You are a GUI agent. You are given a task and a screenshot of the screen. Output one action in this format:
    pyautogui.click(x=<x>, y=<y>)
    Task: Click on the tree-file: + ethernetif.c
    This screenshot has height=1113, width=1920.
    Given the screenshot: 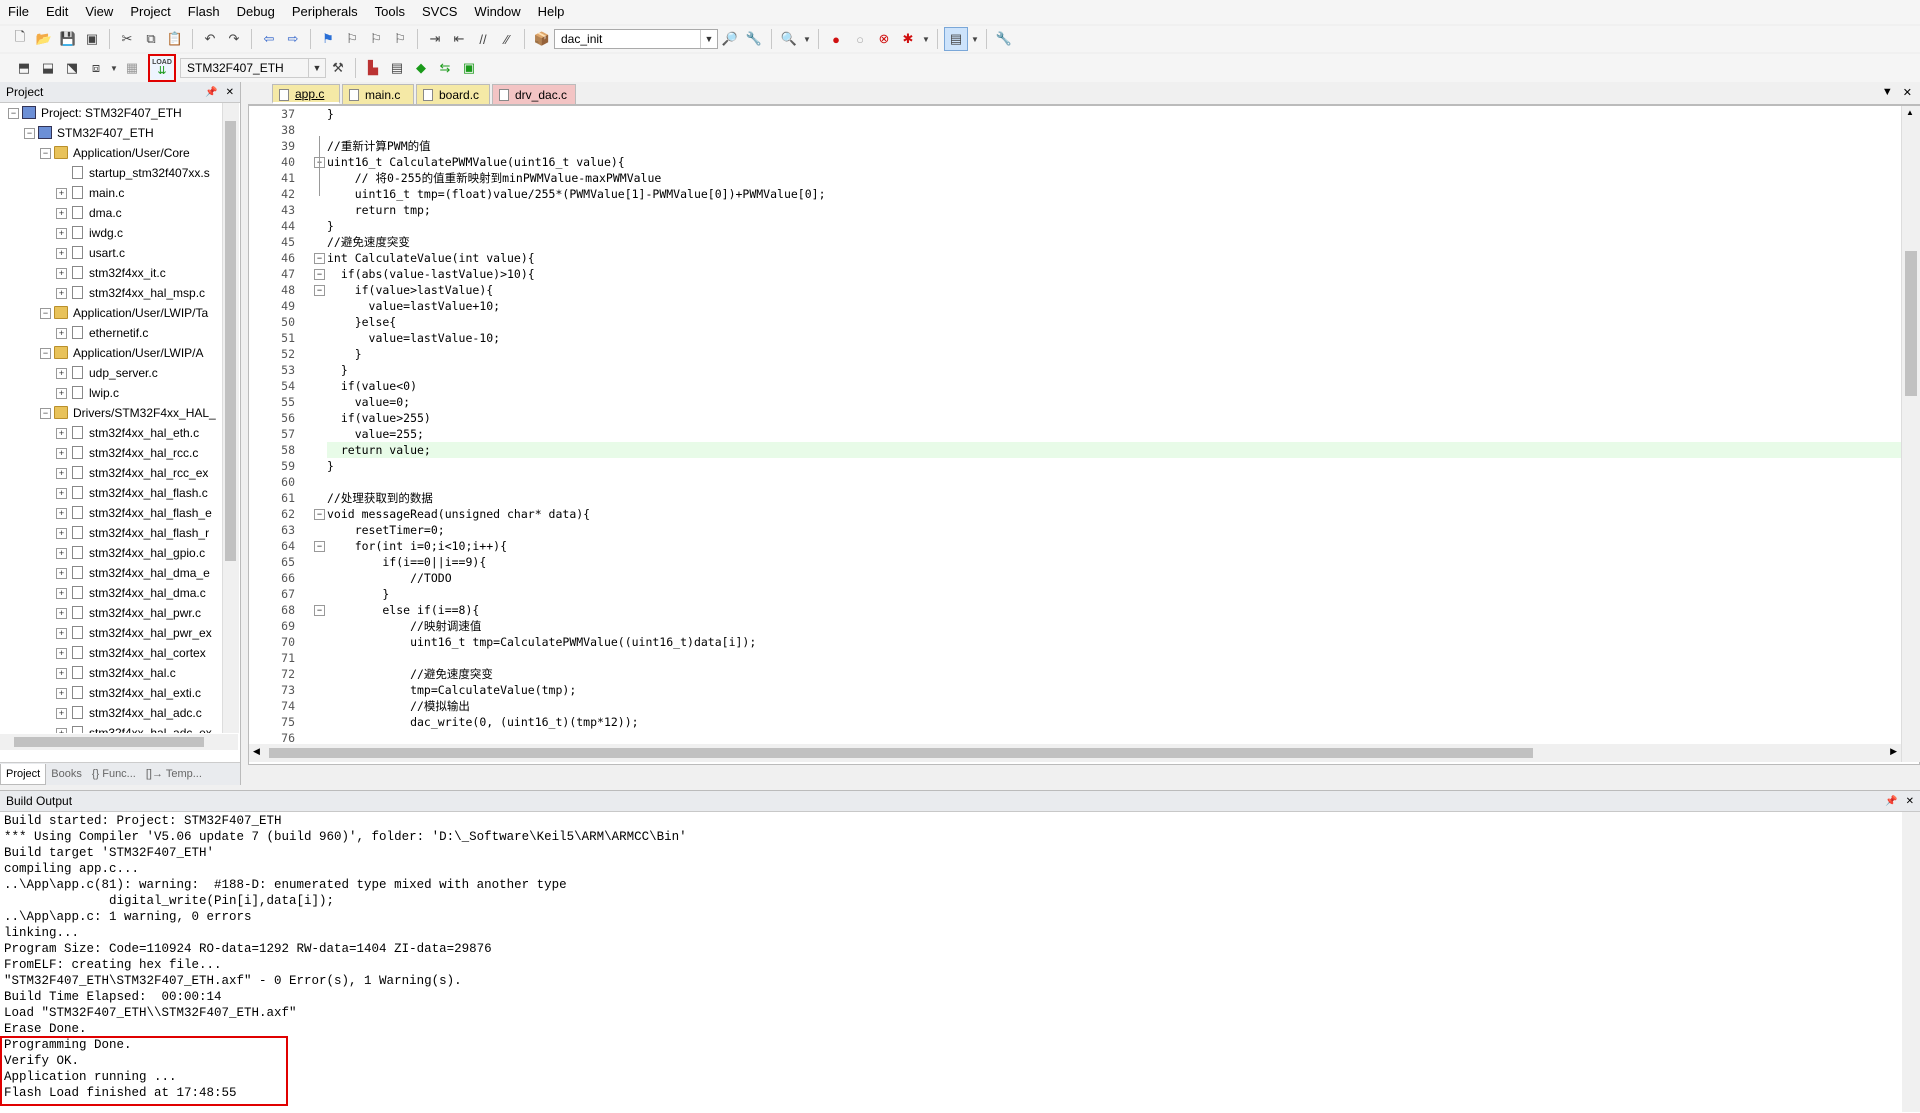 What is the action you would take?
    pyautogui.click(x=111, y=333)
    